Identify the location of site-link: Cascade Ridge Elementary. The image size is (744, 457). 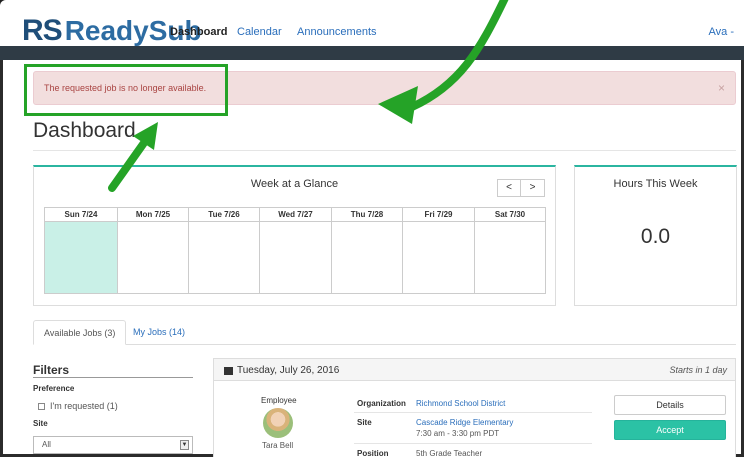
(464, 422).